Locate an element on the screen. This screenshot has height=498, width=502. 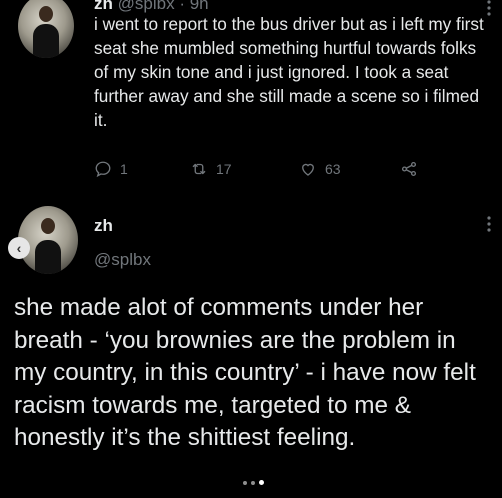
retweet-icon is located at coordinates (199, 169).